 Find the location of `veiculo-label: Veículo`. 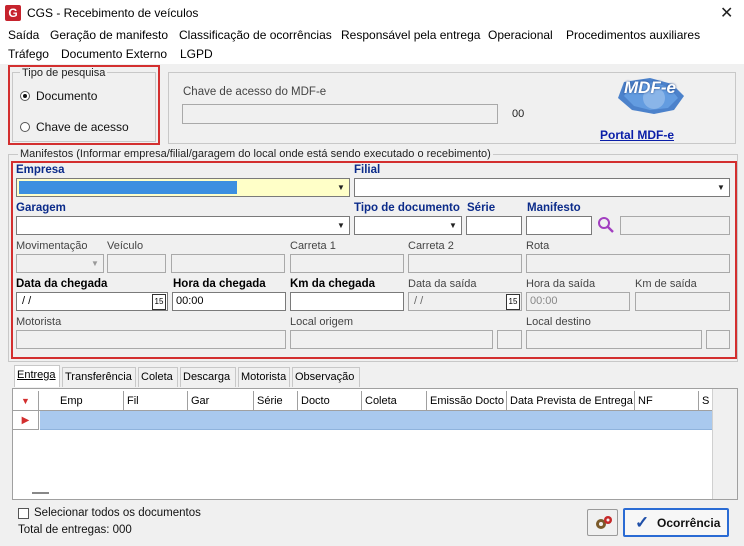

veiculo-label: Veículo is located at coordinates (125, 246).